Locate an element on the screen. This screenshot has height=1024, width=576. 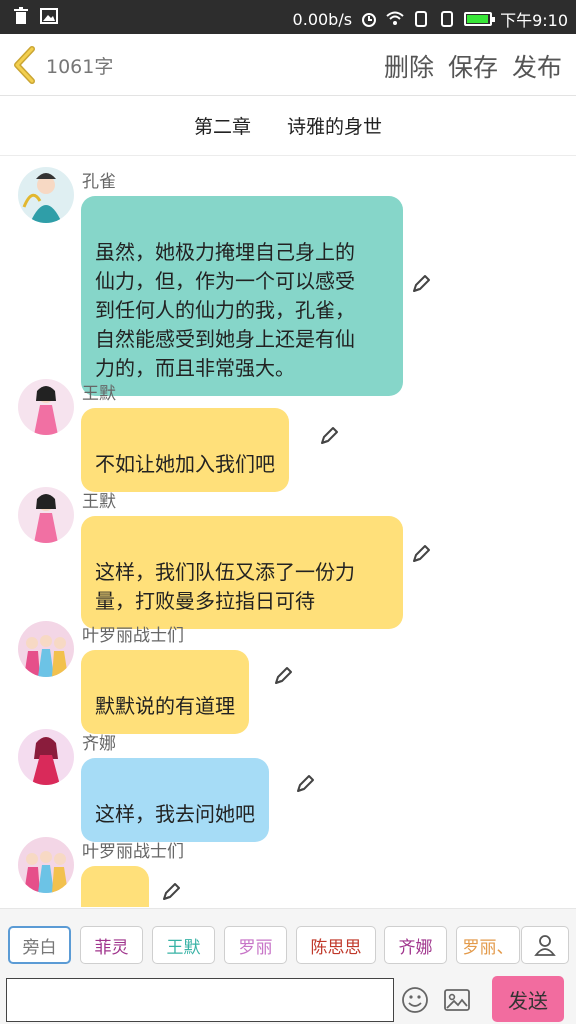
message-bubble: 不如让她加入我们吧 is located at coordinates (185, 450).